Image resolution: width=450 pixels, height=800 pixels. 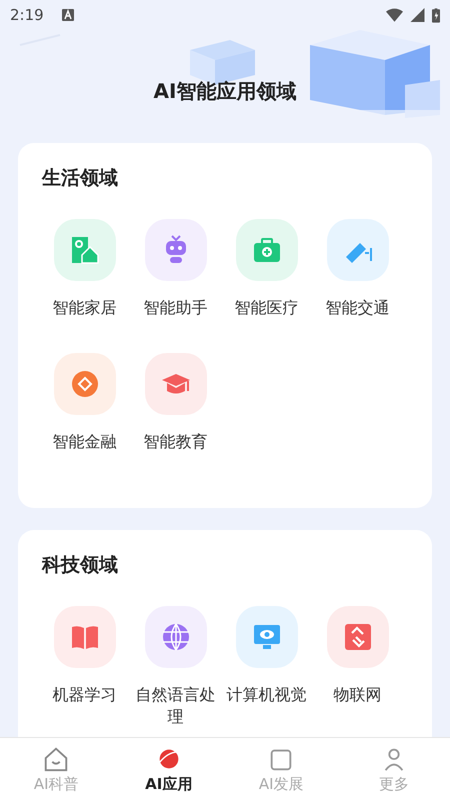 I want to click on nav-tab: AI发展, so click(x=281, y=769).